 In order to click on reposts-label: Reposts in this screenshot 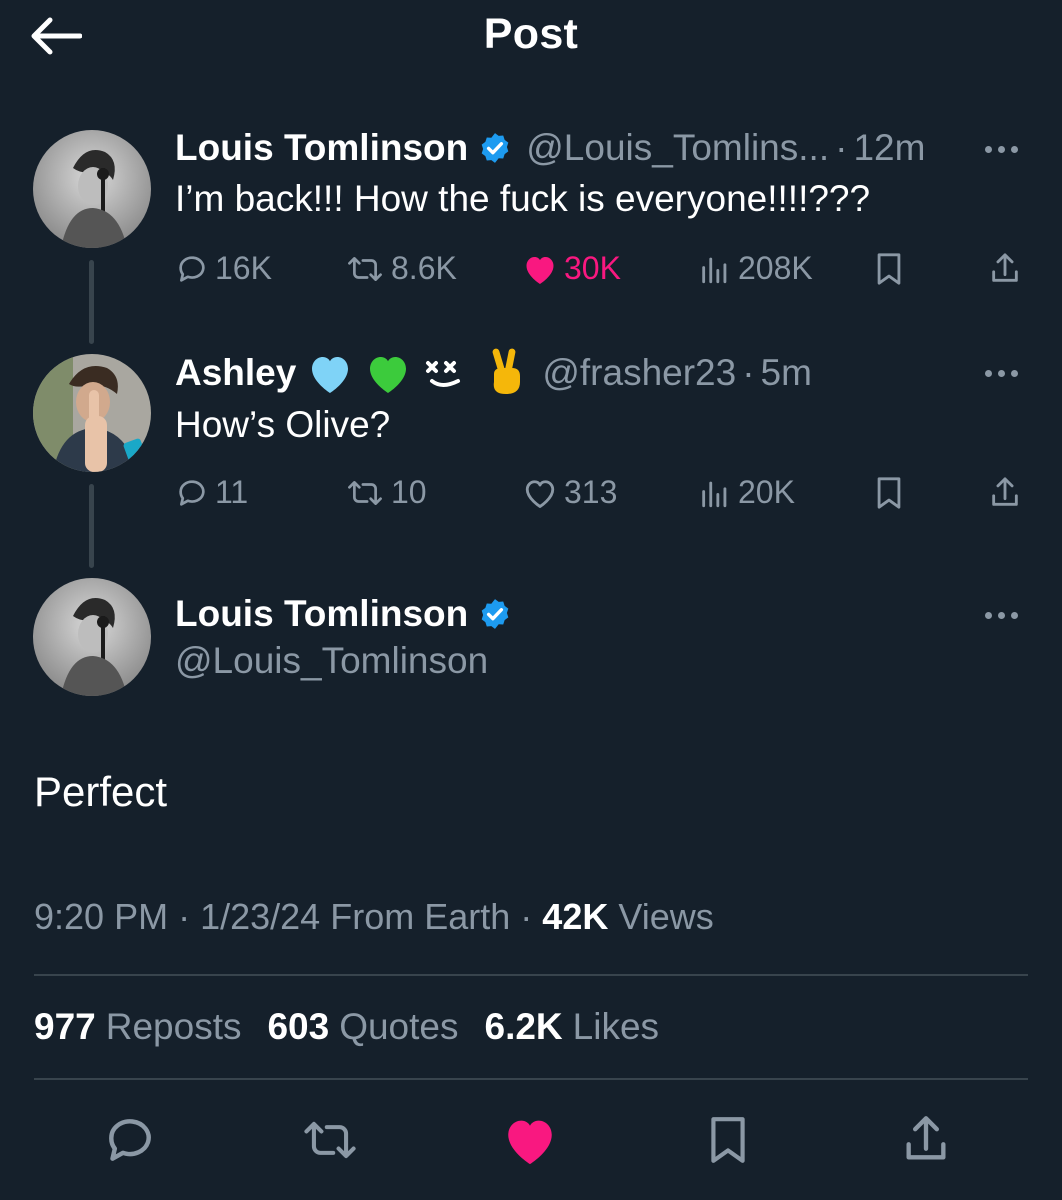, I will do `click(173, 1026)`.